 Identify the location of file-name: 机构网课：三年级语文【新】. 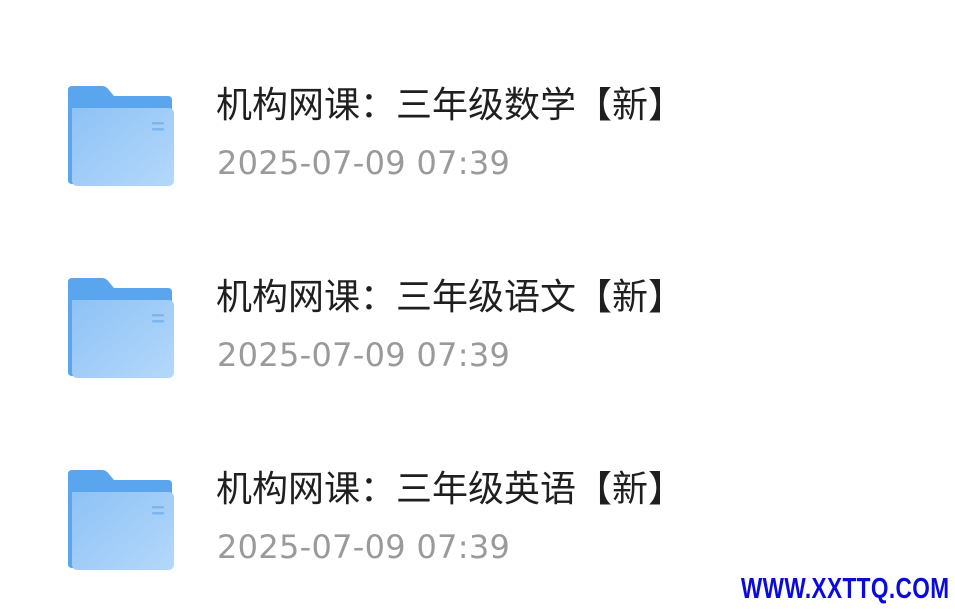
(450, 297).